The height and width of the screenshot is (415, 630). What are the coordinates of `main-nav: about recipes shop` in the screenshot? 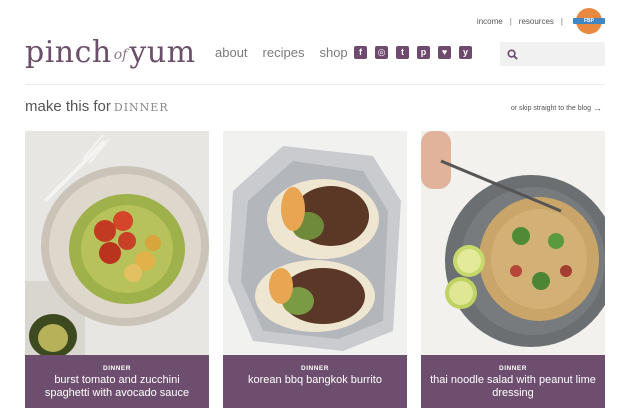 It's located at (281, 52).